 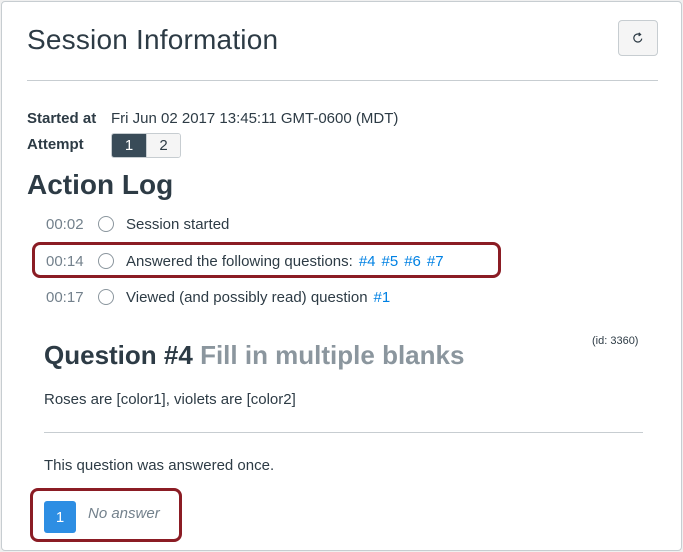 I want to click on question-divider, so click(x=343, y=432).